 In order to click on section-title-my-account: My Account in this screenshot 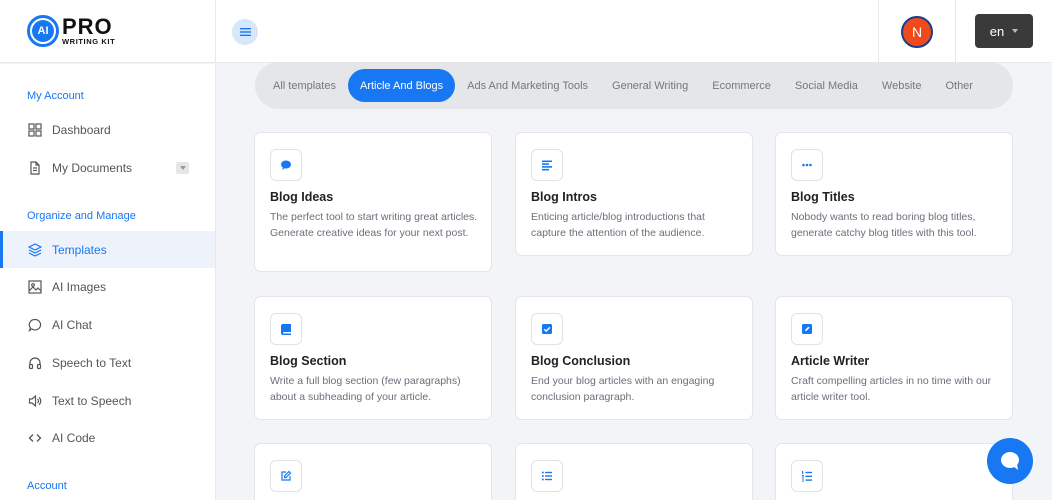, I will do `click(55, 96)`.